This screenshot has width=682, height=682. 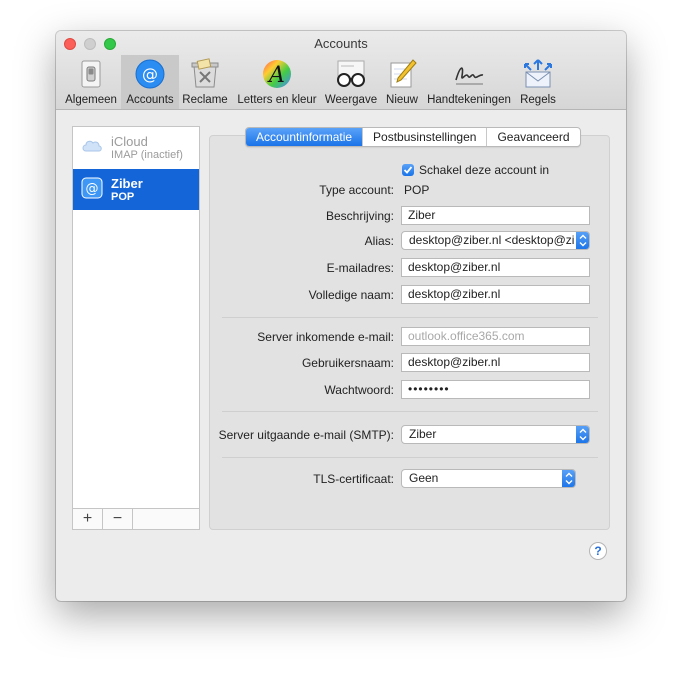 I want to click on toolbar-label: Letters en kleur, so click(x=277, y=100).